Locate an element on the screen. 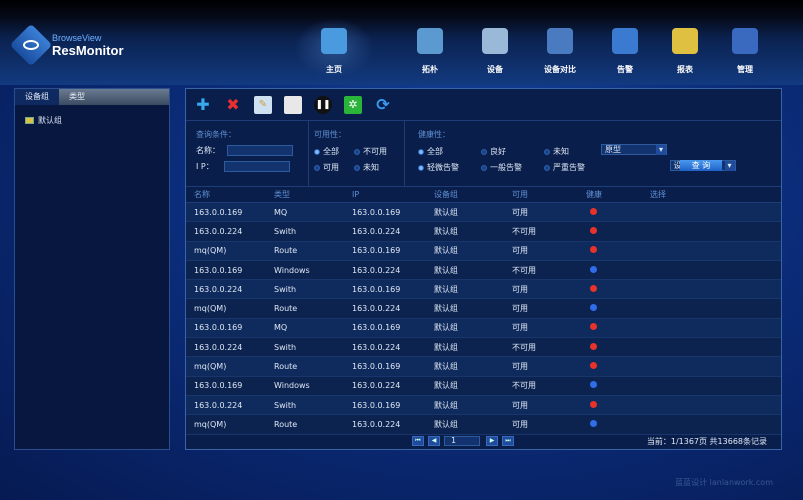  reload-icon: ⟳ is located at coordinates (383, 104).